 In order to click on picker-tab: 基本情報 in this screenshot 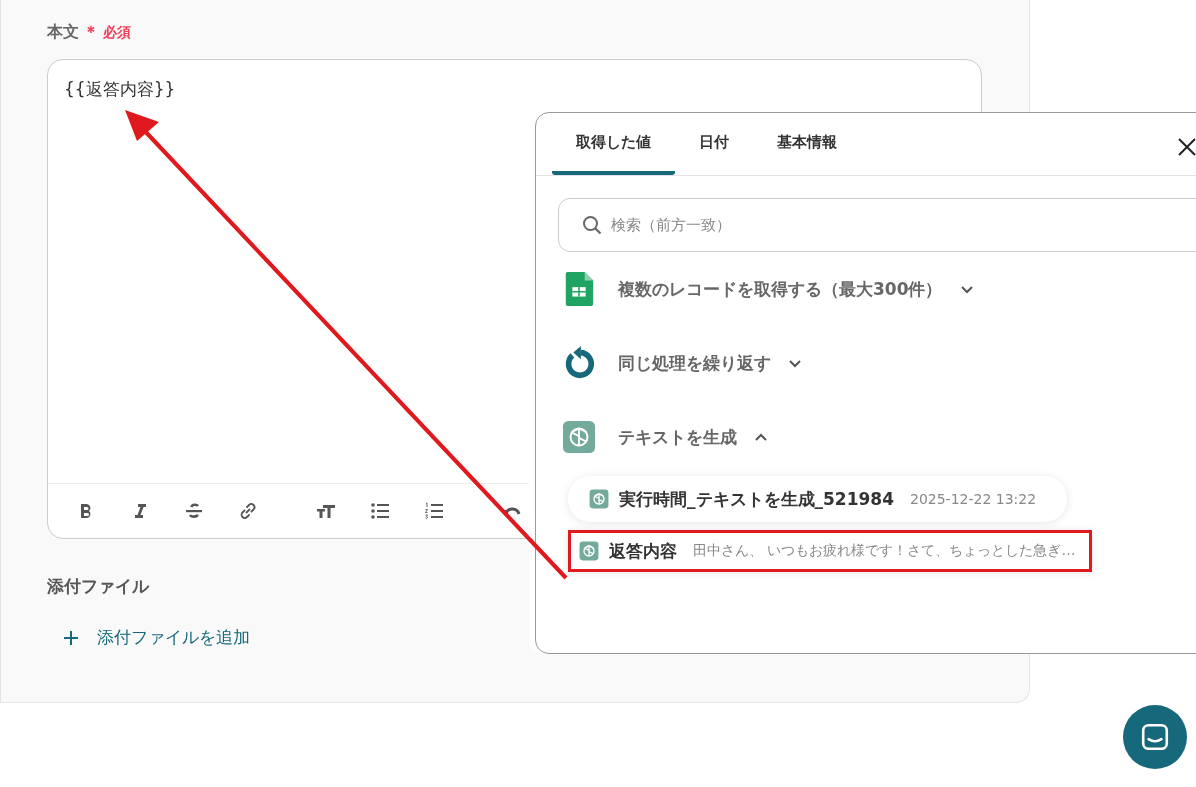, I will do `click(807, 144)`.